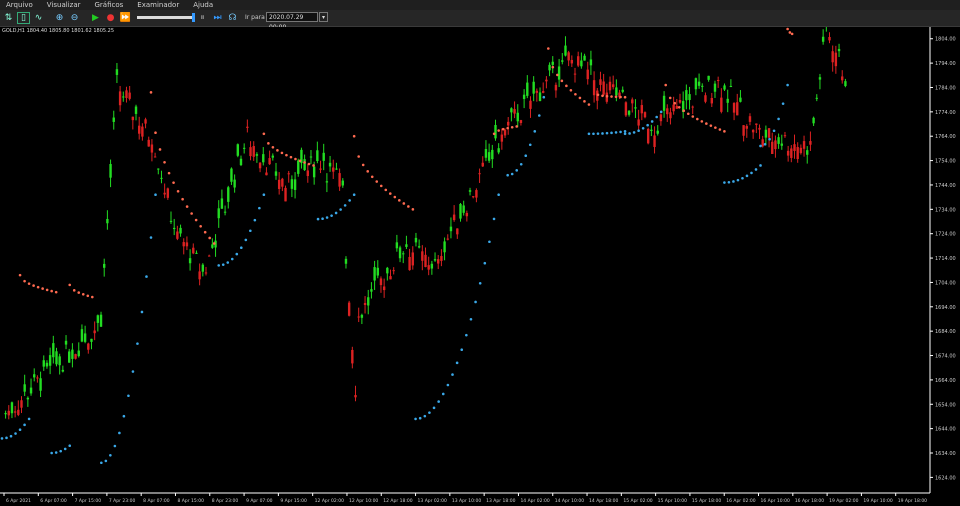  I want to click on price-tick-label: 1724.00, so click(945, 235).